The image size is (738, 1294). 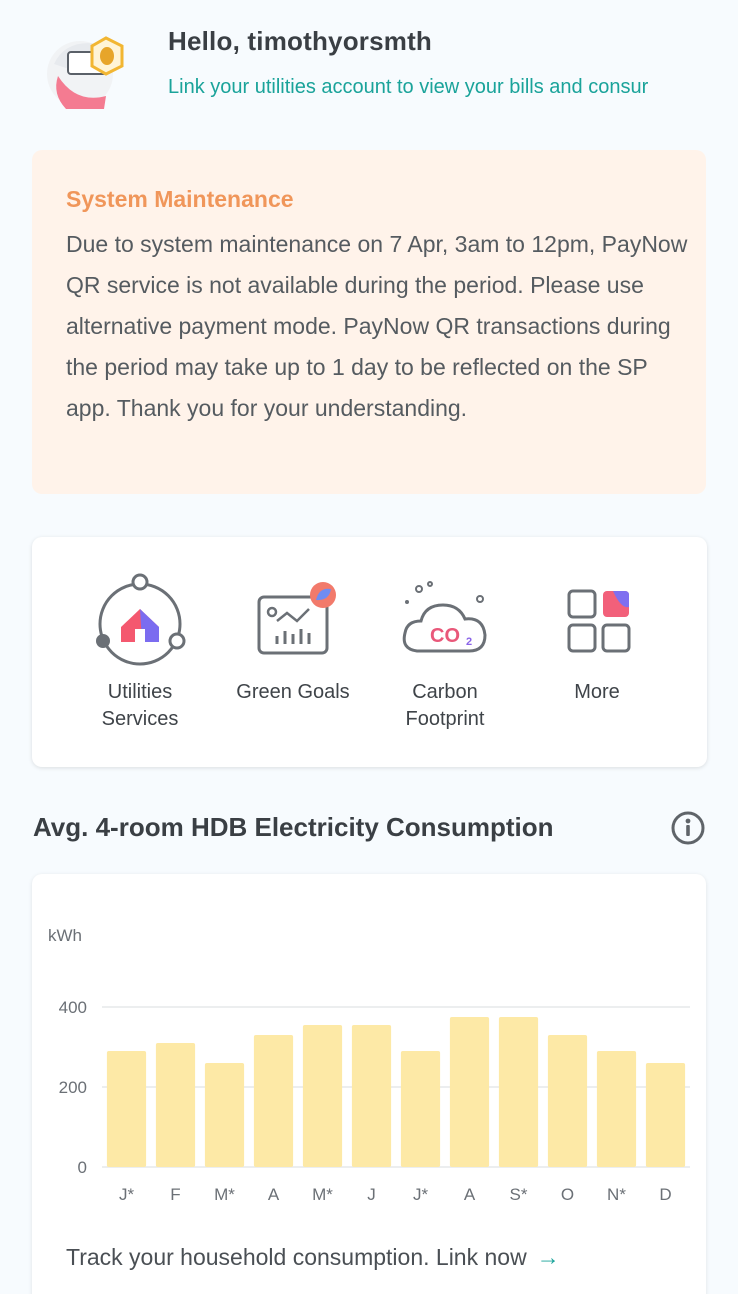 What do you see at coordinates (175, 1194) in the screenshot?
I see `x-tick-label: F` at bounding box center [175, 1194].